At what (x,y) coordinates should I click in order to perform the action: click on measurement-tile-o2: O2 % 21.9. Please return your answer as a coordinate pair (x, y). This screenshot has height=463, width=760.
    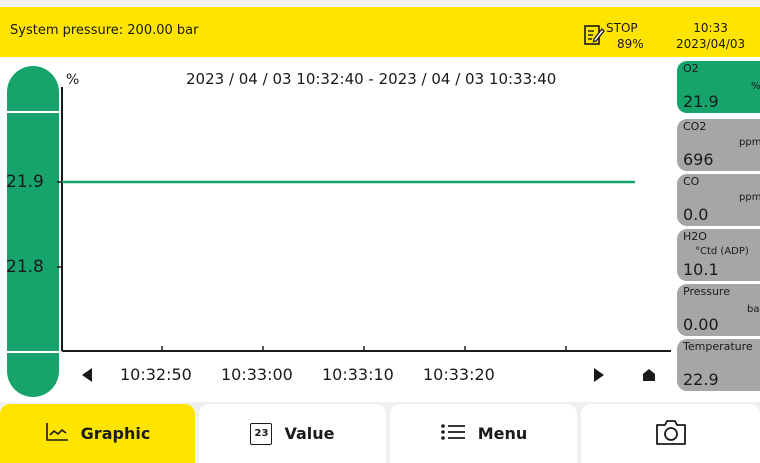
    Looking at the image, I should click on (718, 87).